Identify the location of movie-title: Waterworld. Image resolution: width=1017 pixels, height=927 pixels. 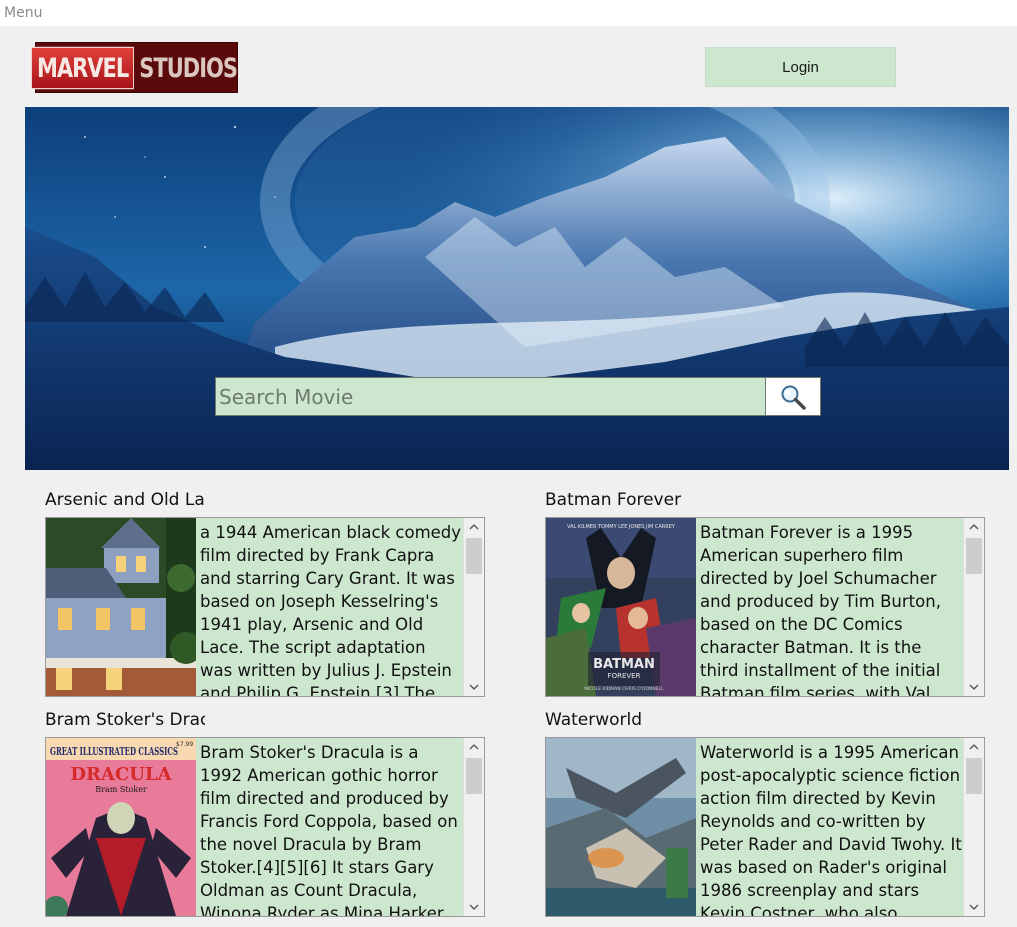
(594, 720).